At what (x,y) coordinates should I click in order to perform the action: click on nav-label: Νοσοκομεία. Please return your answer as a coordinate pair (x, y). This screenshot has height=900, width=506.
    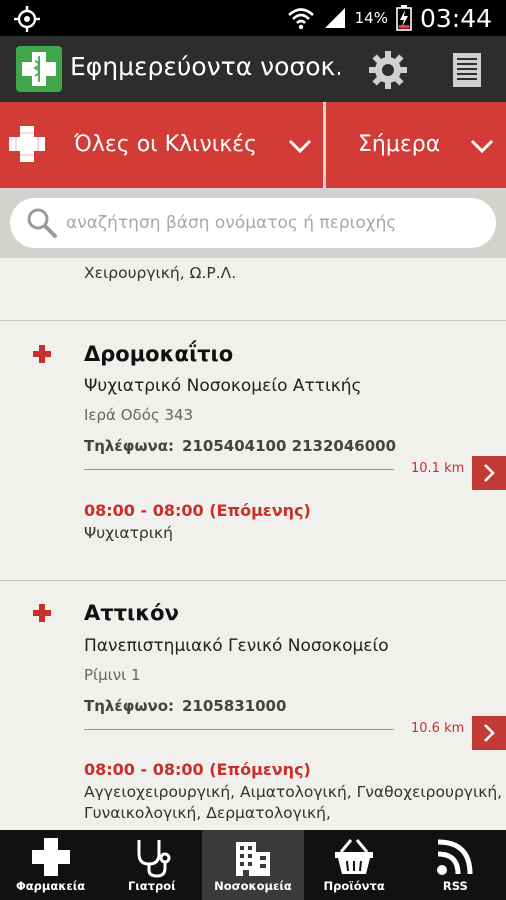
    Looking at the image, I should click on (253, 886).